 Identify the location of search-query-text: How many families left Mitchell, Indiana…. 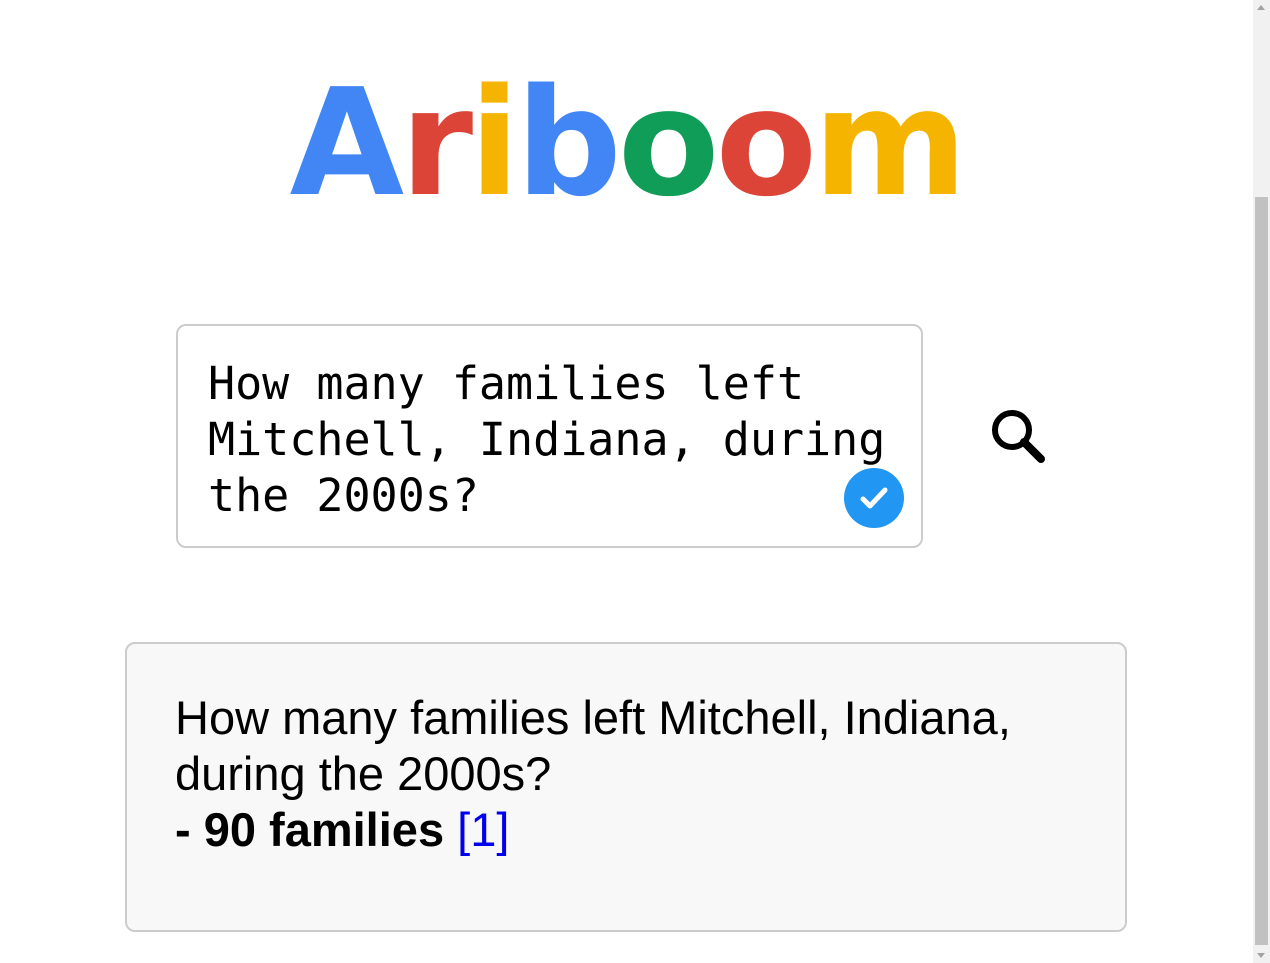
(548, 440).